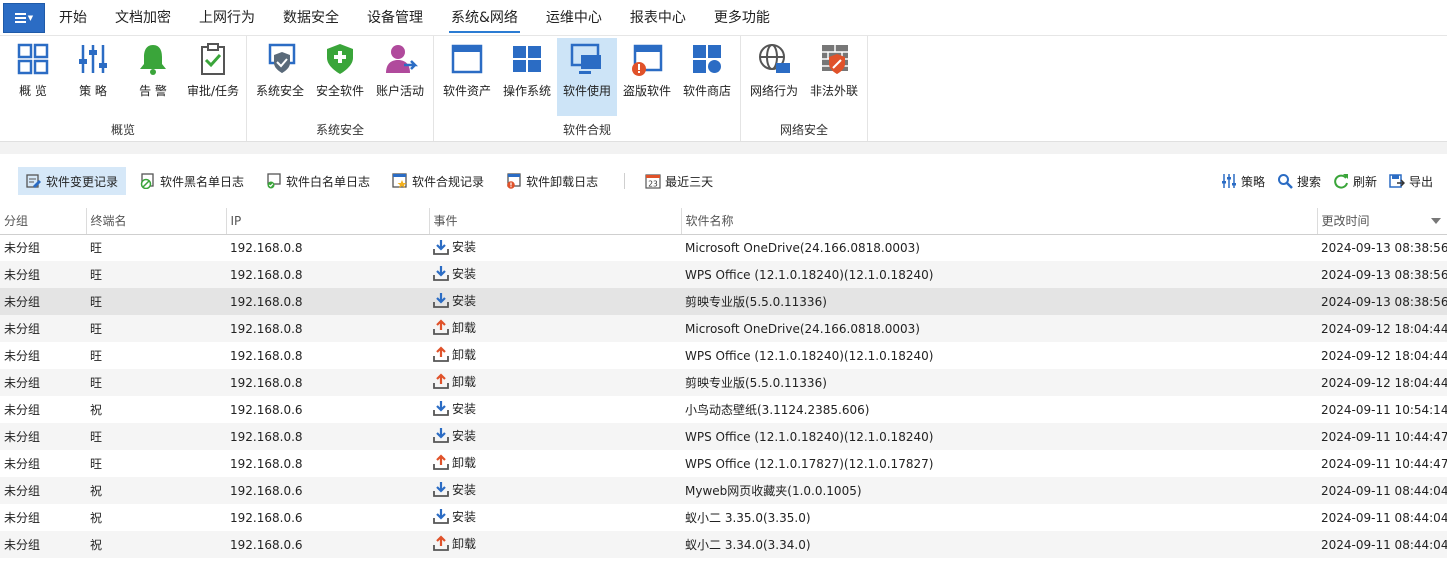  I want to click on ribbon-approval-button: 审批/任务, so click(213, 77).